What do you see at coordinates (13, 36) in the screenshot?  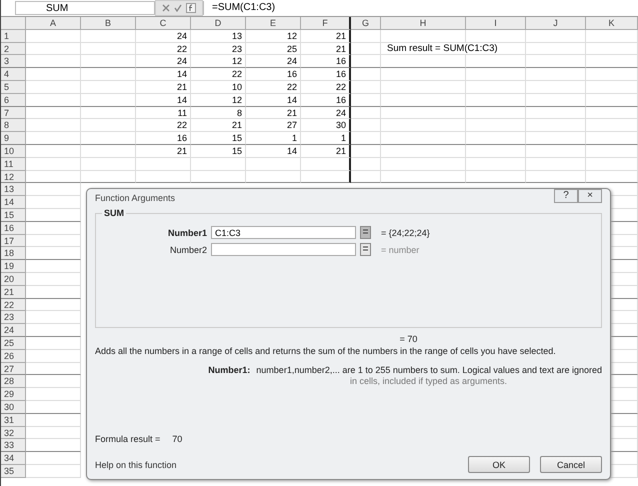 I see `row-header: 1` at bounding box center [13, 36].